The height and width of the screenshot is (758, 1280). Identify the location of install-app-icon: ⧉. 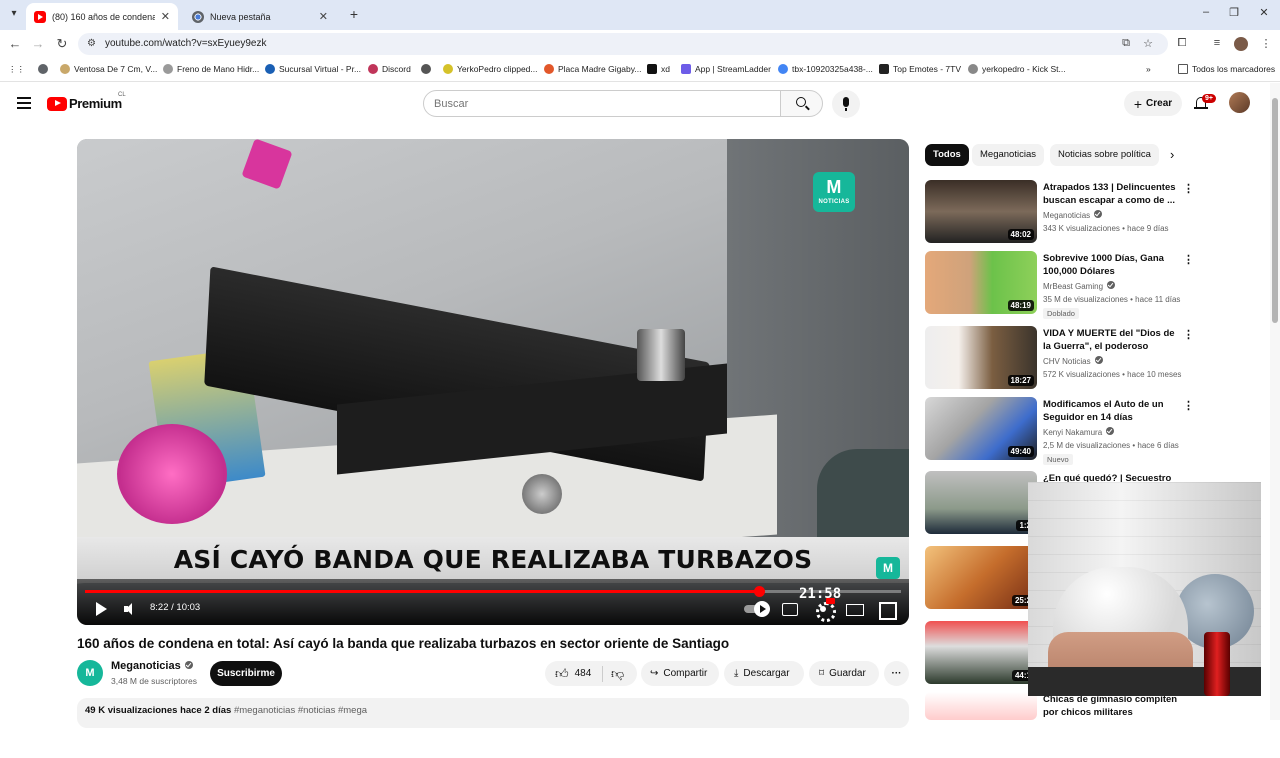
(1126, 43).